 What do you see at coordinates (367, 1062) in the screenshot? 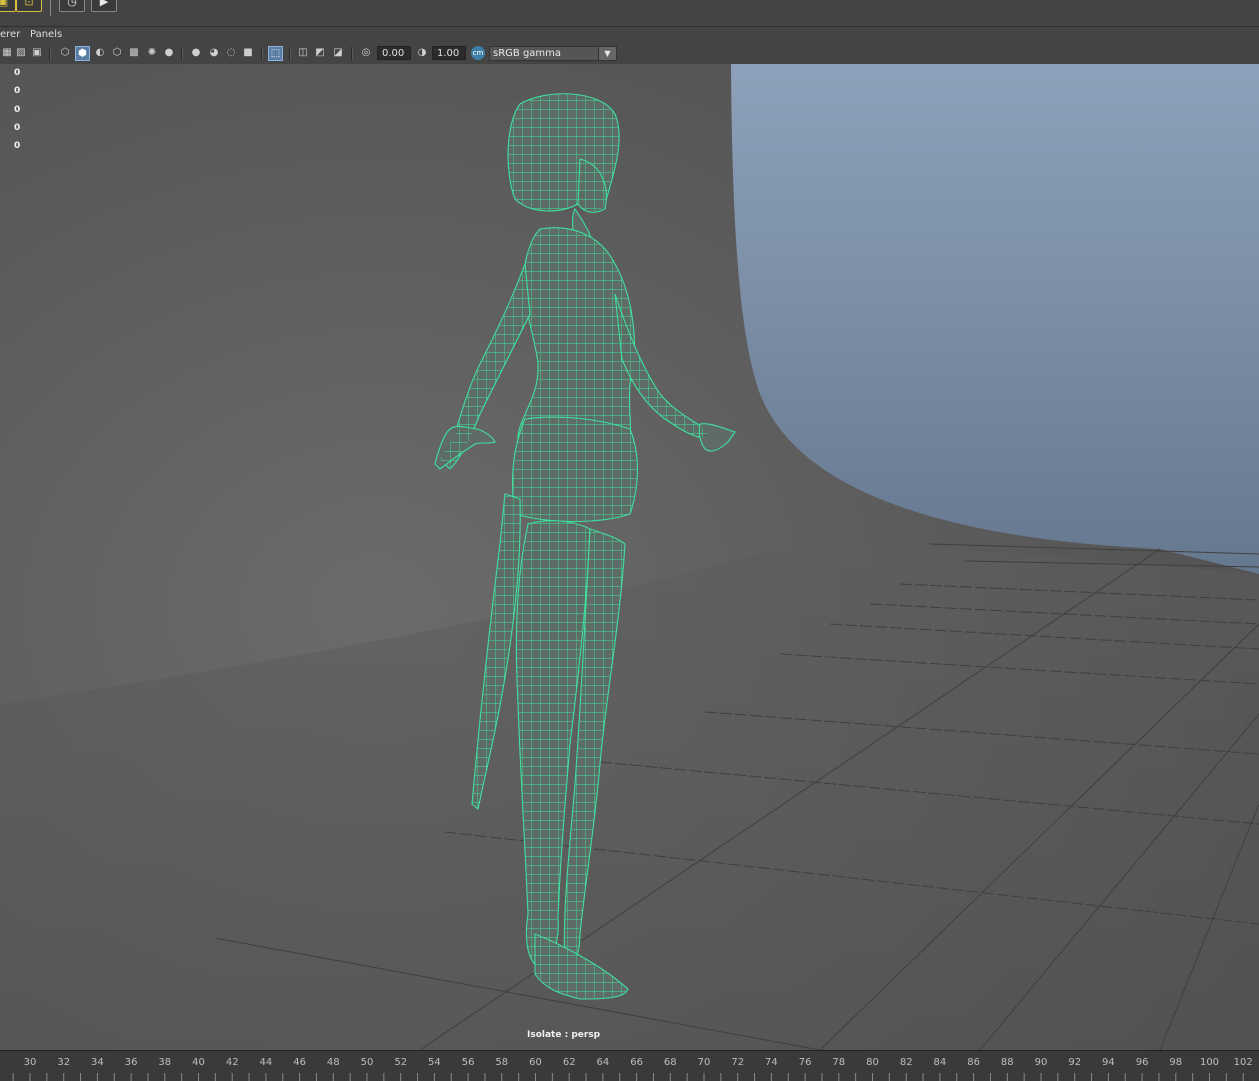
I see `timeline-frame-label: 50` at bounding box center [367, 1062].